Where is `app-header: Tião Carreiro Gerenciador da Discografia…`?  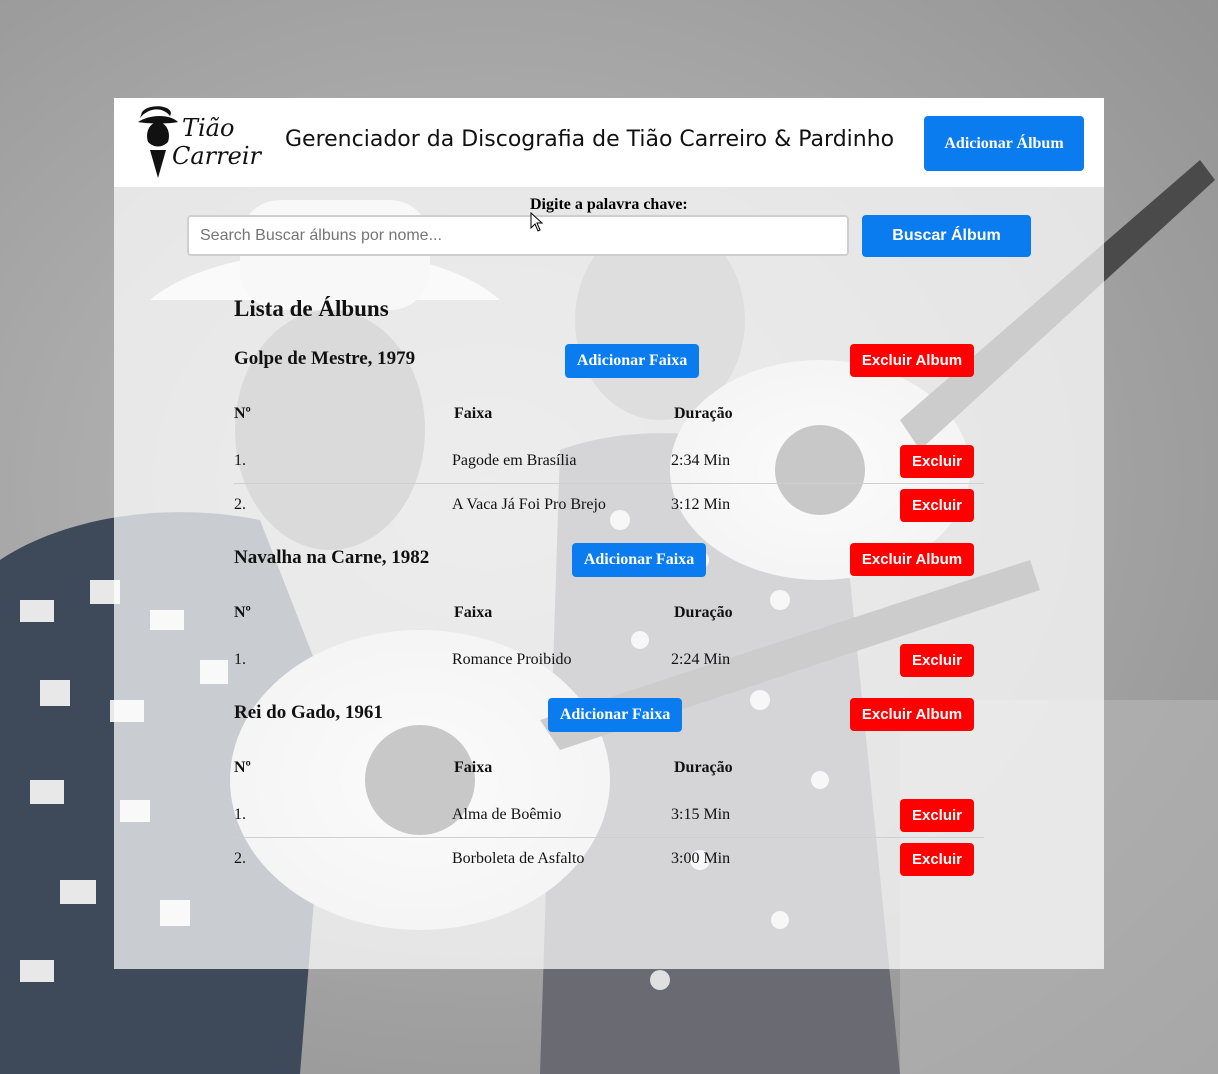
app-header: Tião Carreiro Gerenciador da Discografia… is located at coordinates (609, 142).